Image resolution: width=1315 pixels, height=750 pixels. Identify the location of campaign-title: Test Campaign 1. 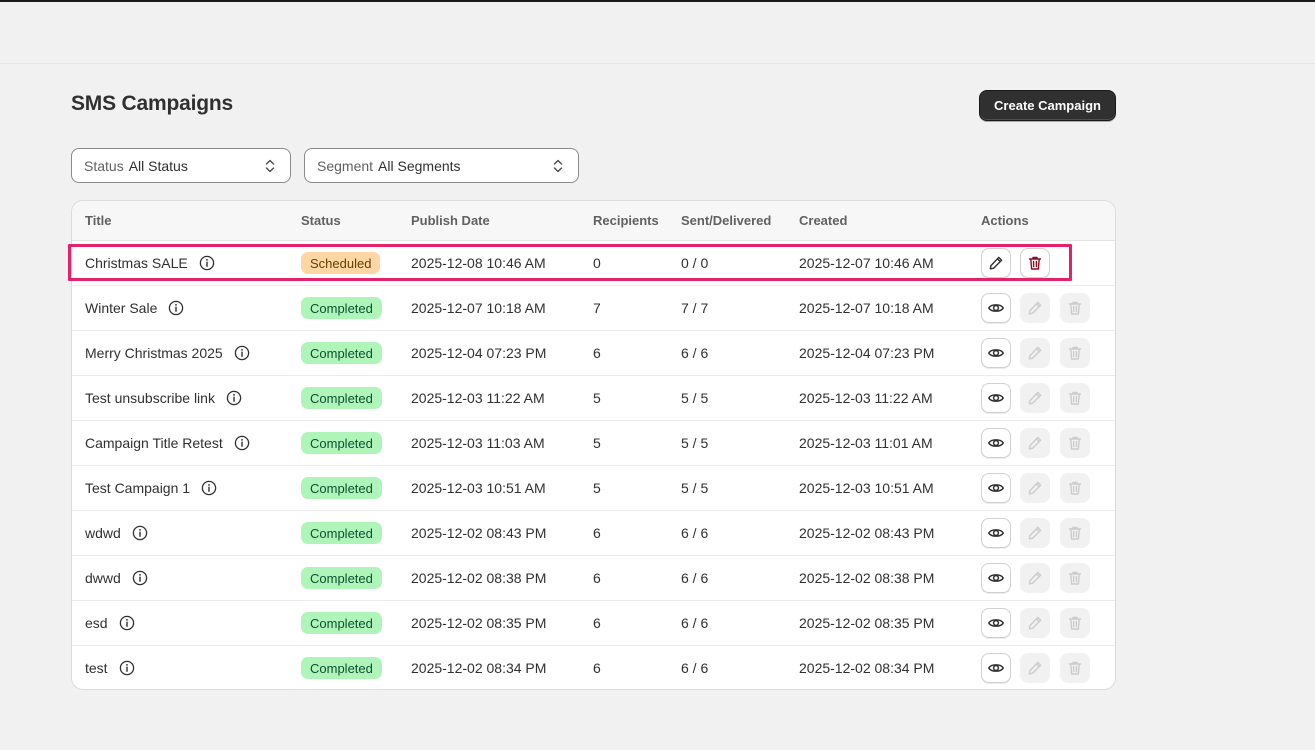
(138, 488).